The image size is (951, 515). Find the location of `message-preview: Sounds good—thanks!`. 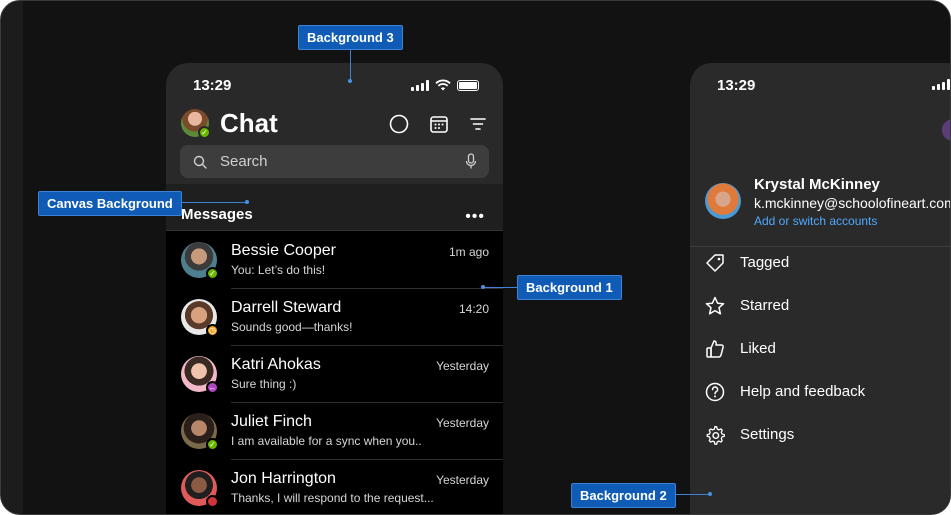

message-preview: Sounds good—thanks! is located at coordinates (292, 327).